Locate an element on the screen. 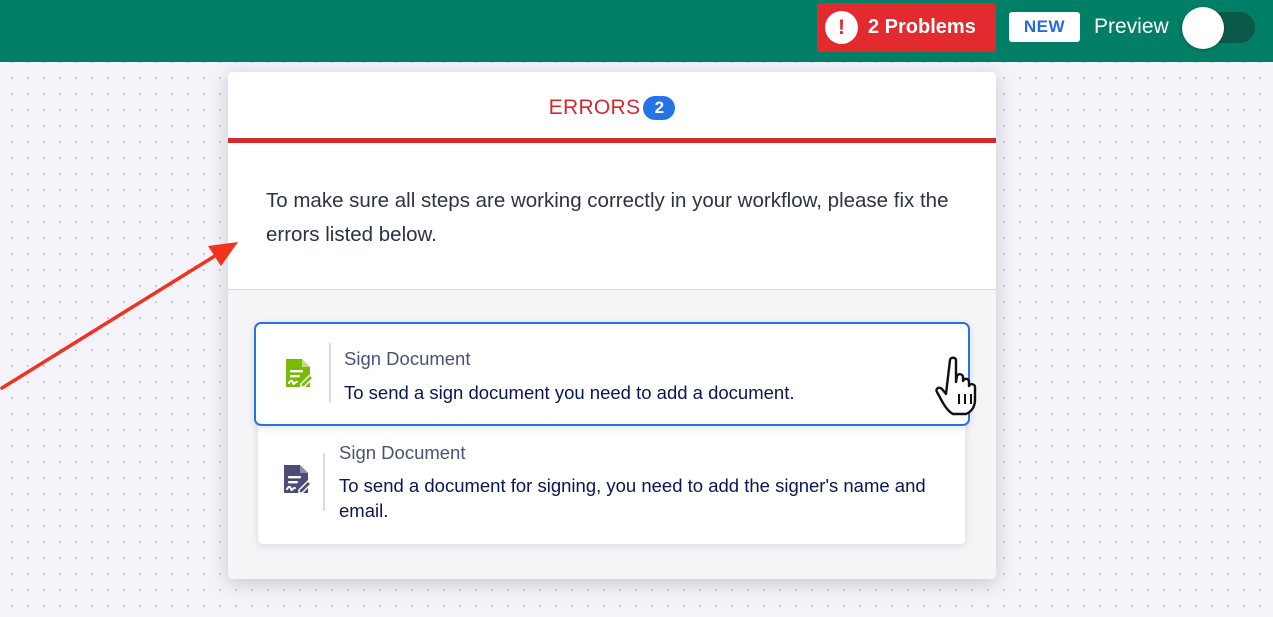 The height and width of the screenshot is (617, 1273). errors-tab-underline is located at coordinates (612, 140).